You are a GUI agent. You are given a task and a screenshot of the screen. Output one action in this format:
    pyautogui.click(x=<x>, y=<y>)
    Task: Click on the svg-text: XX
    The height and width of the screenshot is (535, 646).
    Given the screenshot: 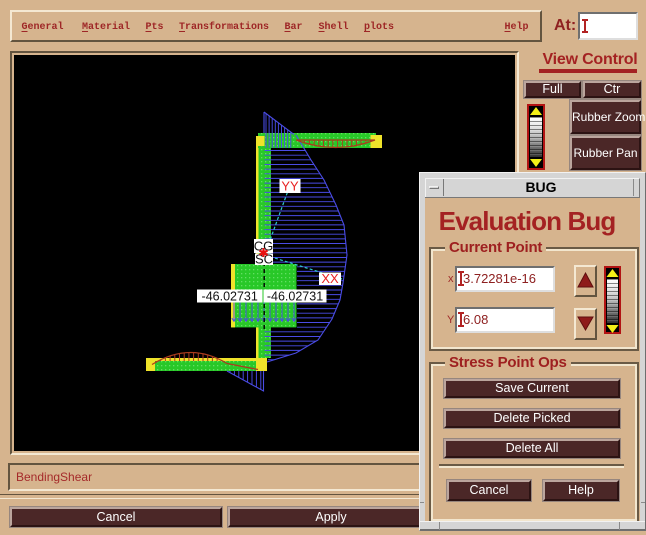 What is the action you would take?
    pyautogui.click(x=330, y=278)
    